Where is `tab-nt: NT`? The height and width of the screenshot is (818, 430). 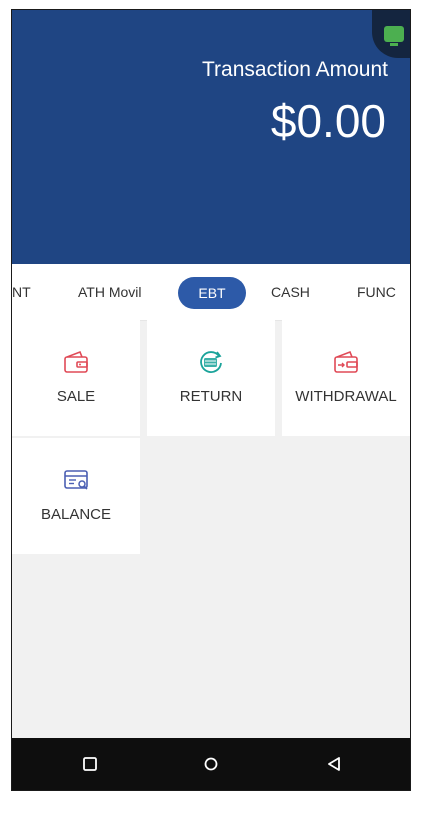
tab-nt: NT is located at coordinates (21, 292).